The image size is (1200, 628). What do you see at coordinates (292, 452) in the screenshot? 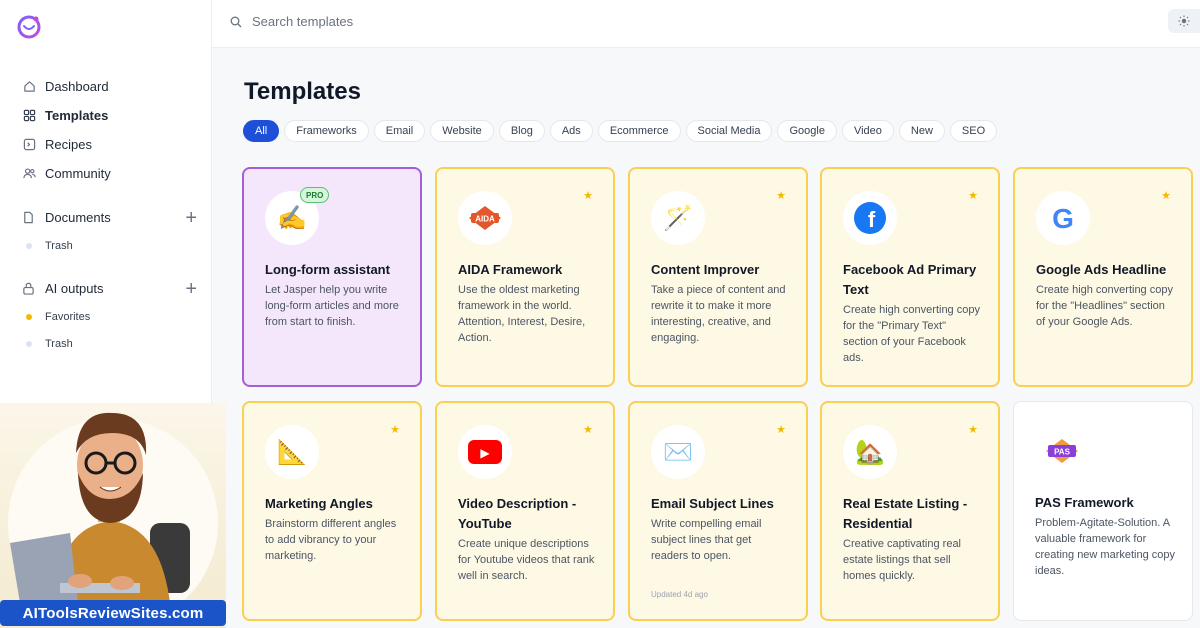
I see `set-square-icon: 📐` at bounding box center [292, 452].